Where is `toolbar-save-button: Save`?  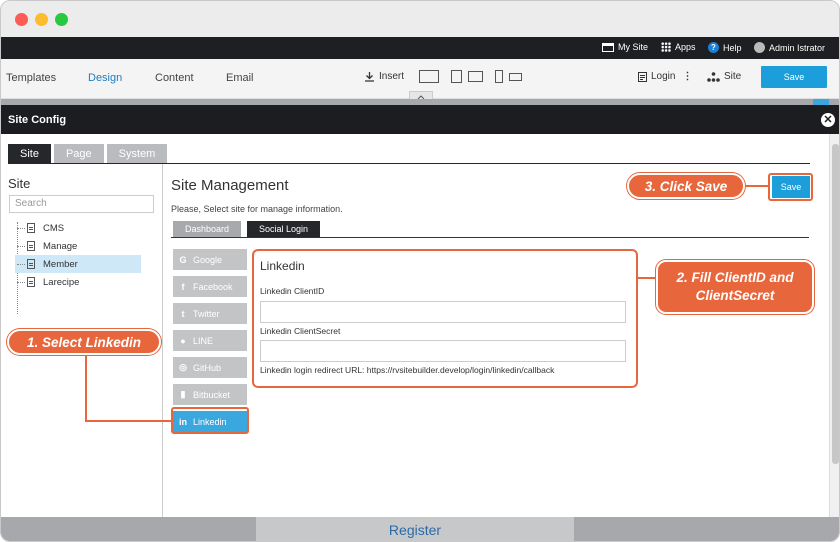 toolbar-save-button: Save is located at coordinates (794, 77).